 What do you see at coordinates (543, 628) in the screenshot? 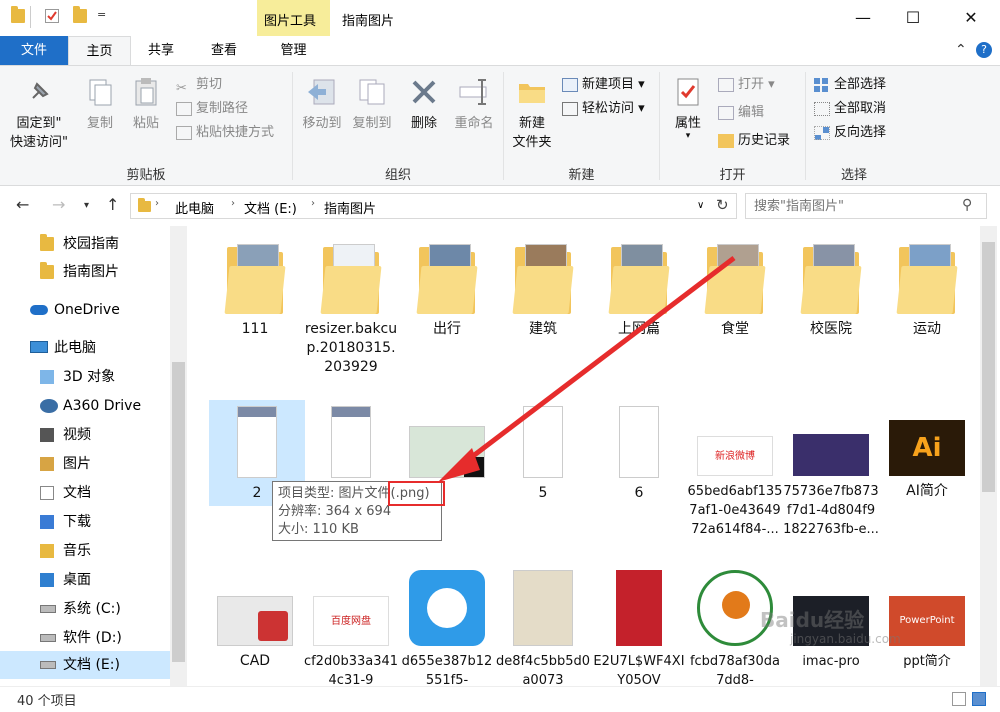
I see `file-item: de8f4c5bb5d0a0073` at bounding box center [543, 628].